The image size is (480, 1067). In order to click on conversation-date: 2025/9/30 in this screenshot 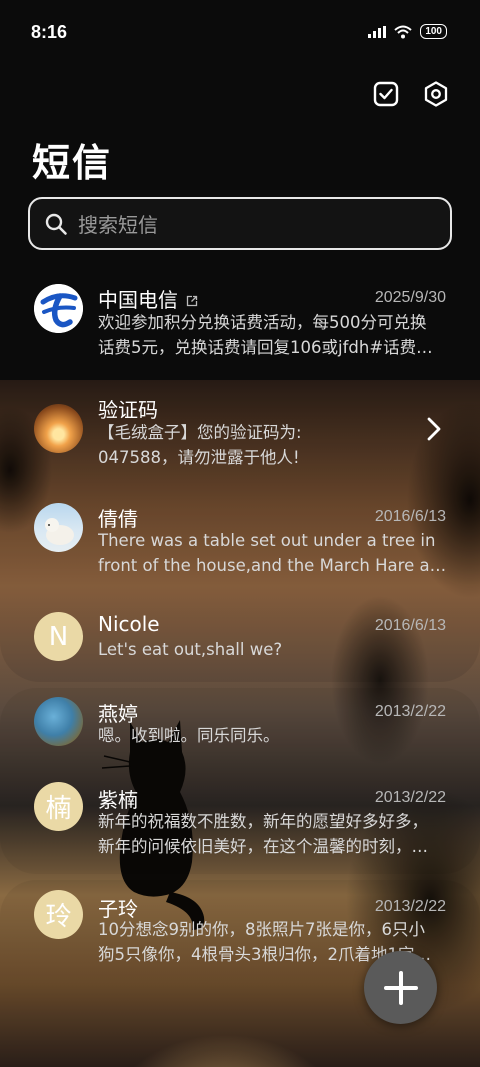, I will do `click(410, 297)`.